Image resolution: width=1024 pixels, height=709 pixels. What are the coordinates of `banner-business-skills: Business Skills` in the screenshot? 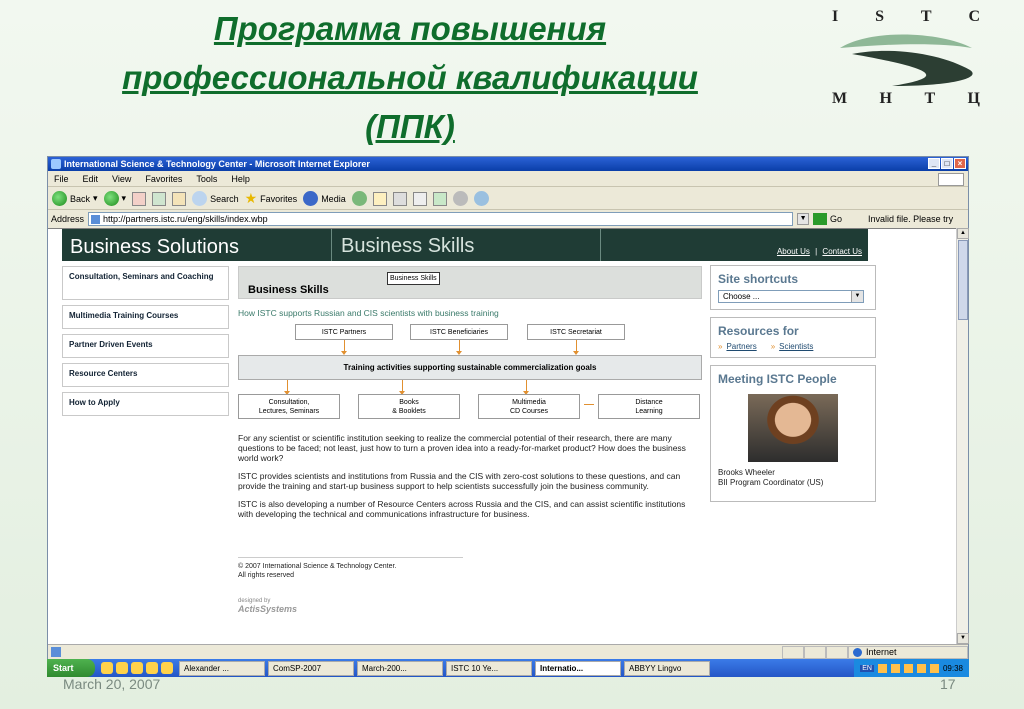 It's located at (465, 245).